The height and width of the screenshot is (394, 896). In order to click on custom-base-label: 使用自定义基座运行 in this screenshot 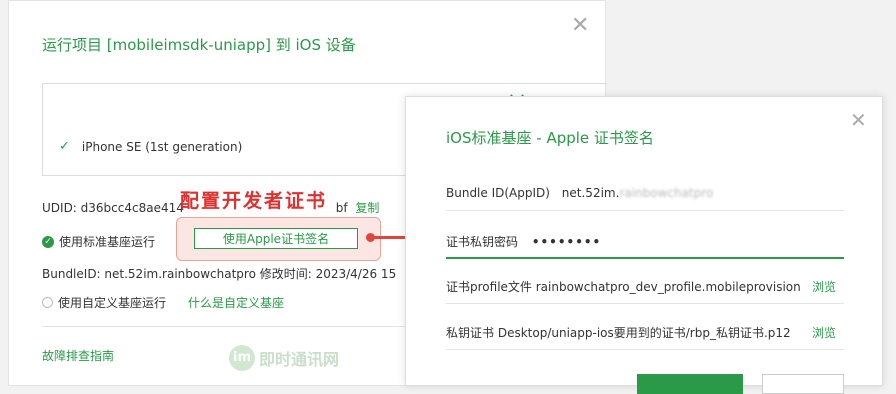, I will do `click(112, 303)`.